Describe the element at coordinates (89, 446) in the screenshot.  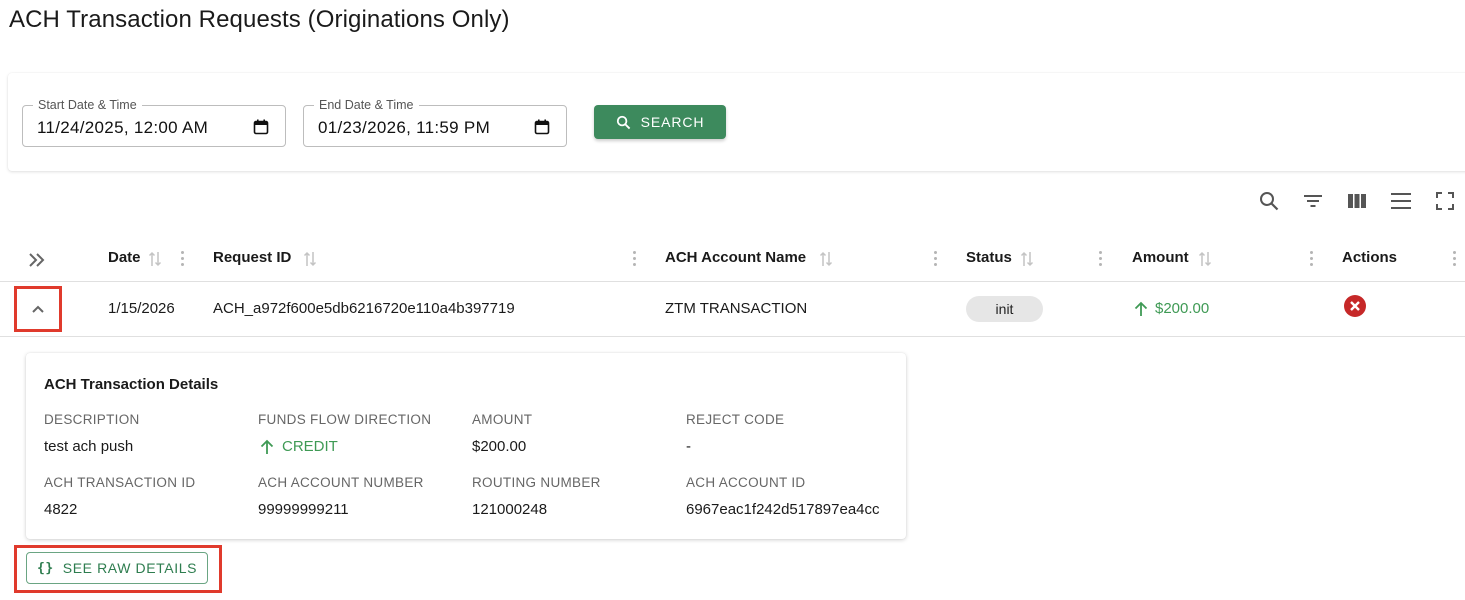
I see `description-value: test ach push` at that location.